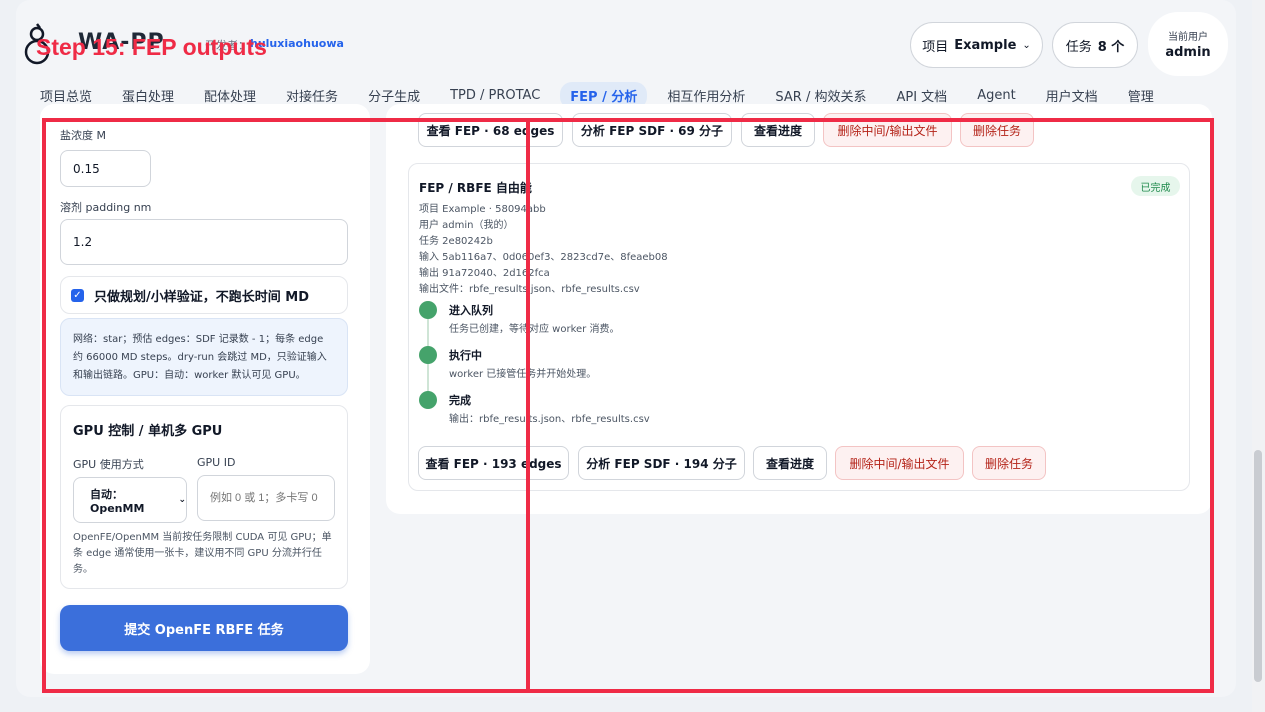 This screenshot has height=712, width=1265. I want to click on view-progress-button: 查看进度, so click(790, 463).